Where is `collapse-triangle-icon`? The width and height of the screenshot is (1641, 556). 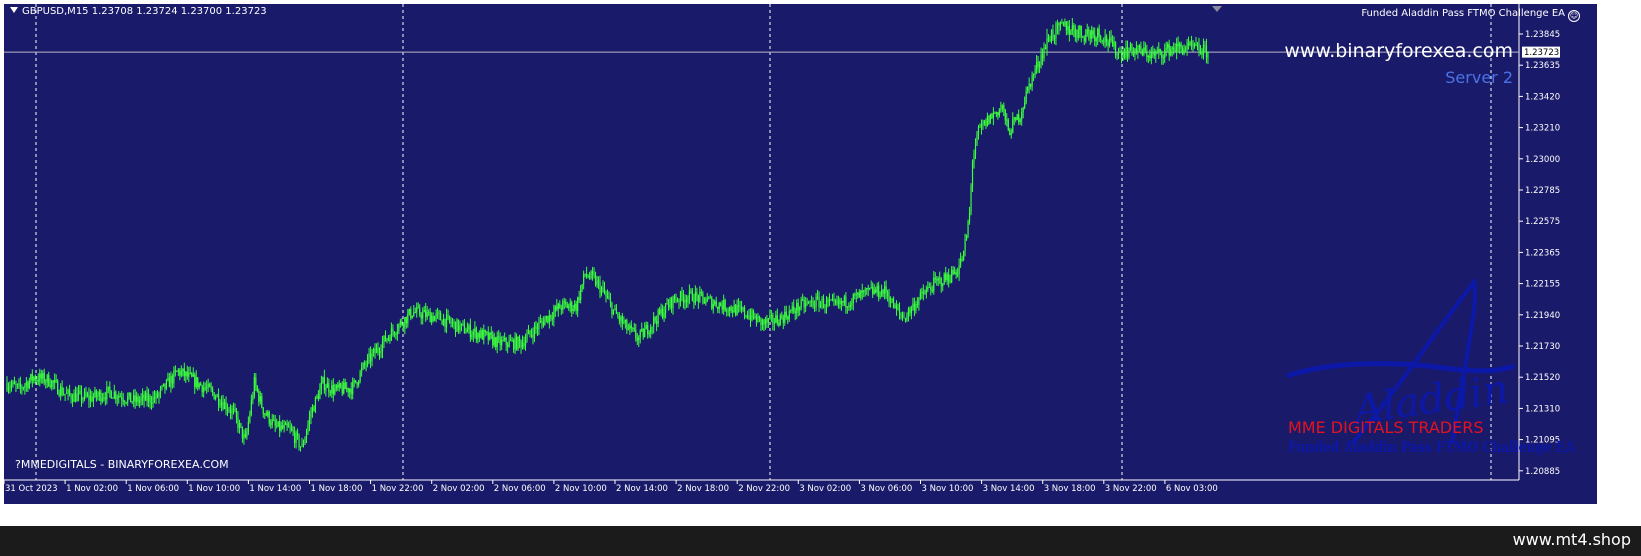
collapse-triangle-icon is located at coordinates (14, 10).